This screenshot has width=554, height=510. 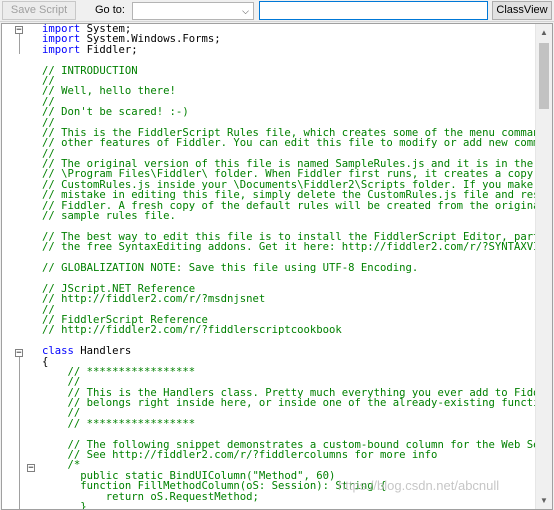 What do you see at coordinates (289, 91) in the screenshot?
I see `code-line: // Well, hello there!` at bounding box center [289, 91].